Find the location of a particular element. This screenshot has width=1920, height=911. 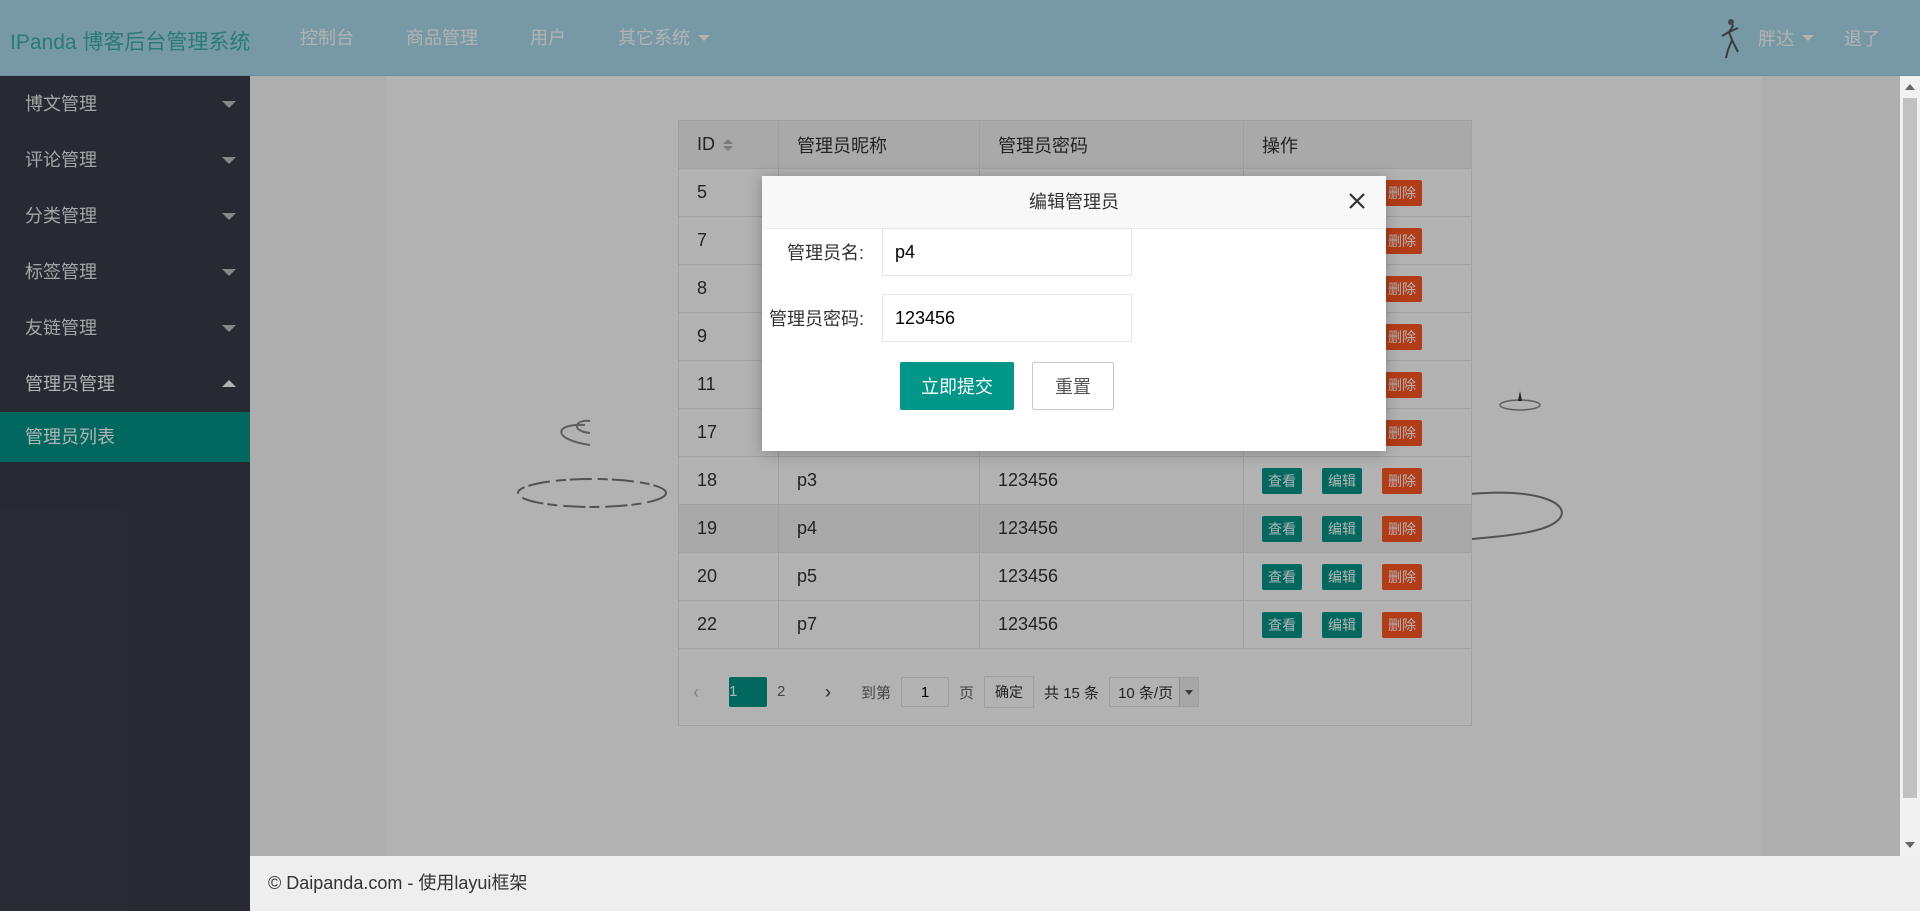

password-label: 管理员密码: is located at coordinates (816, 319).